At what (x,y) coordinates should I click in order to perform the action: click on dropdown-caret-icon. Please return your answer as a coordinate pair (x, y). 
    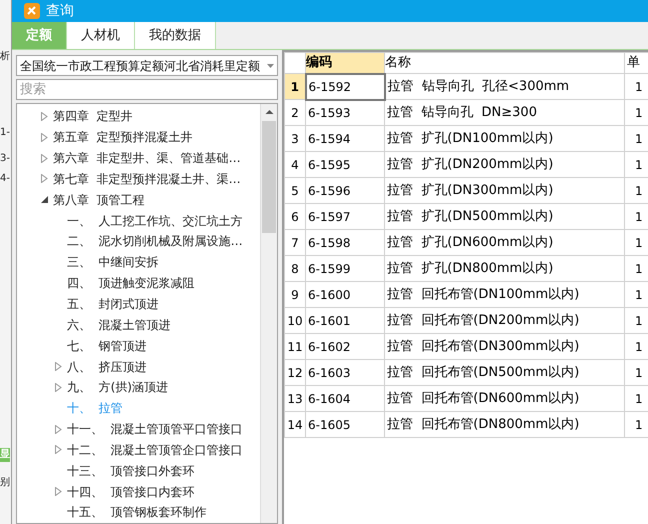
    Looking at the image, I should click on (270, 66).